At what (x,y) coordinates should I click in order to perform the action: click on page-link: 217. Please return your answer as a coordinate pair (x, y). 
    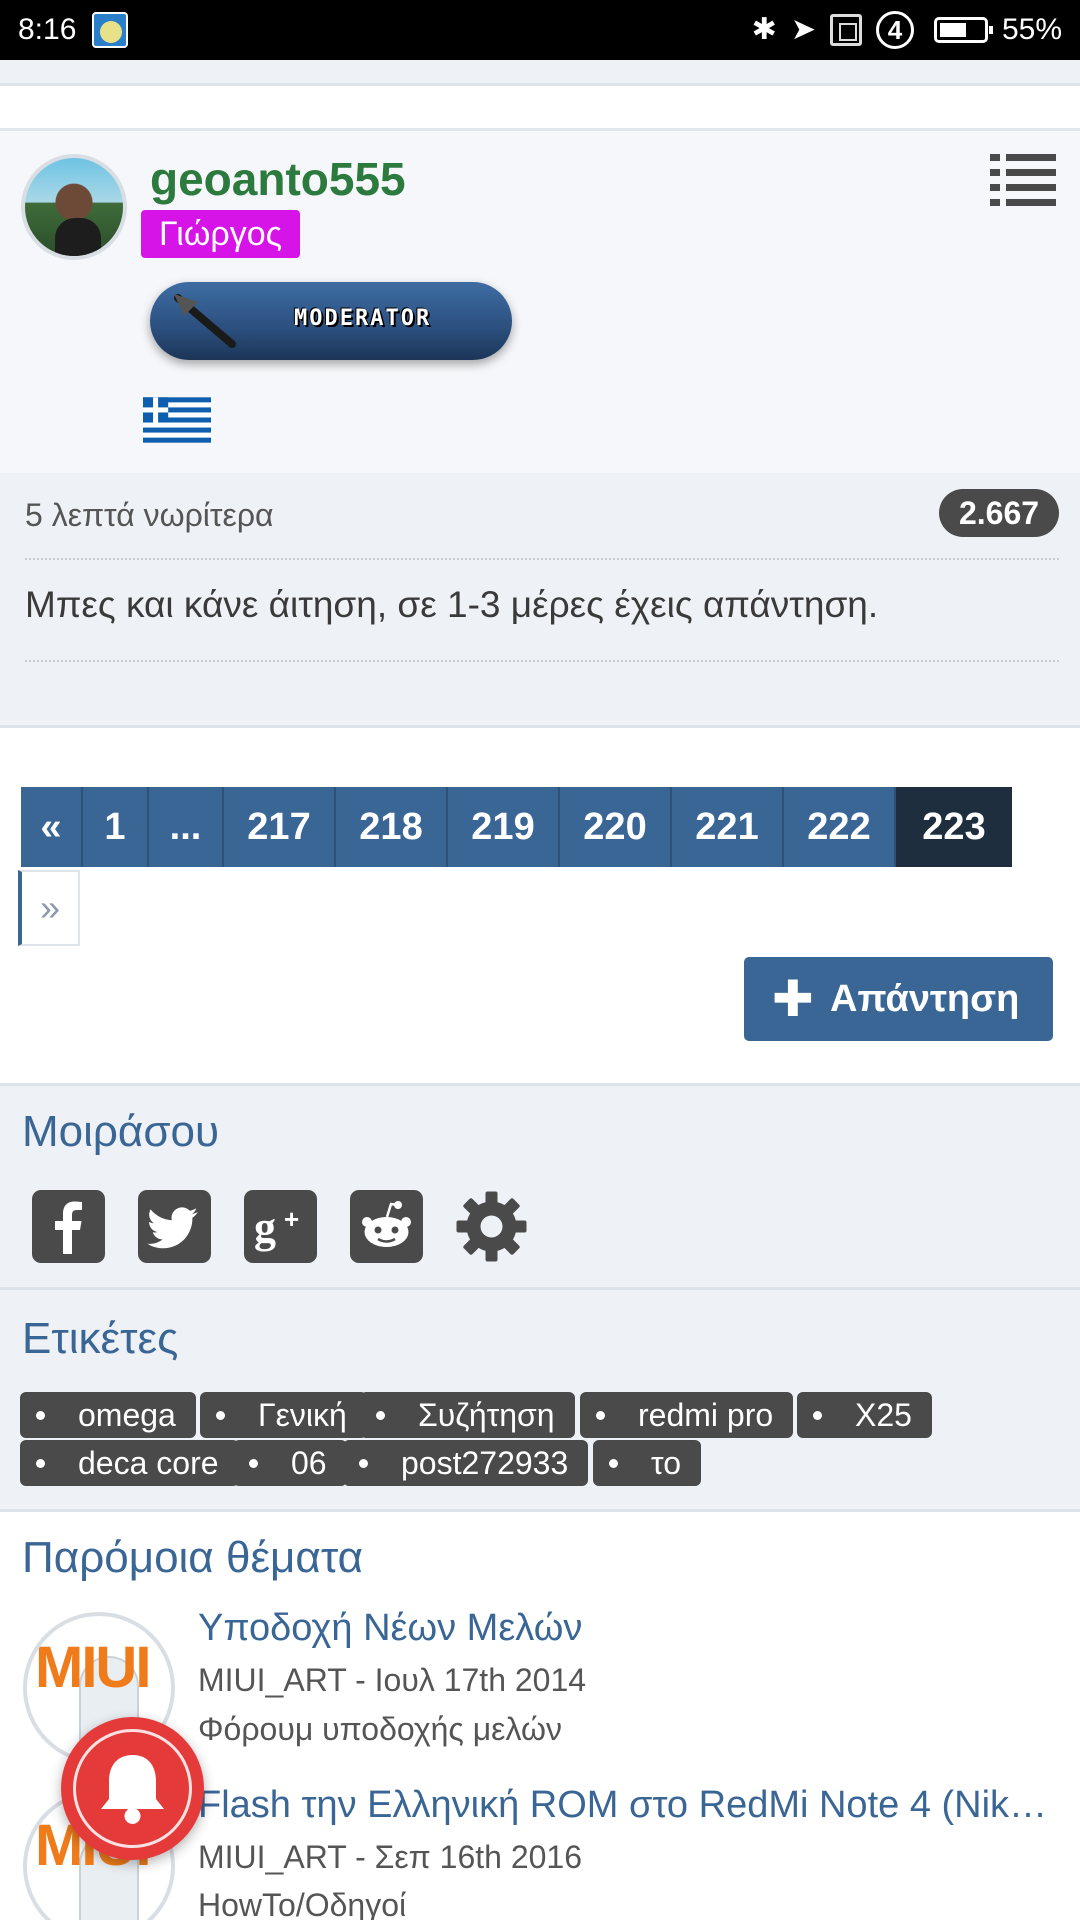
    Looking at the image, I should click on (280, 827).